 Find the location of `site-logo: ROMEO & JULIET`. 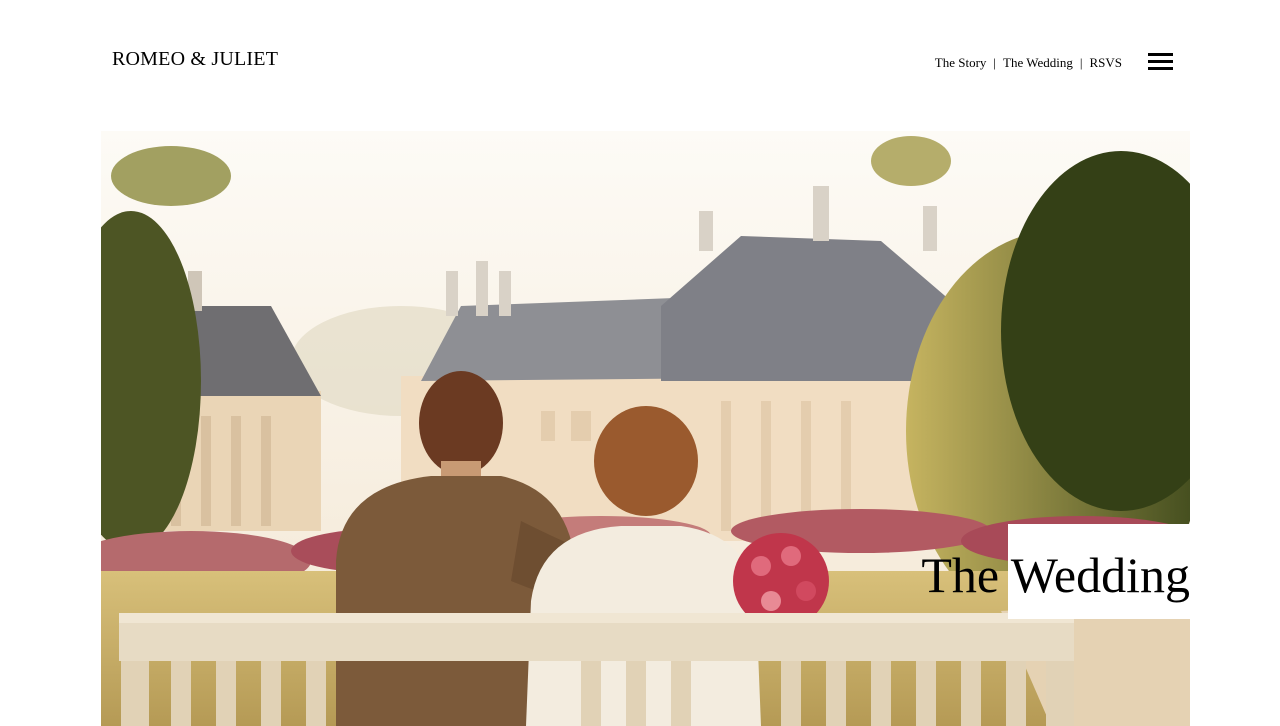

site-logo: ROMEO & JULIET is located at coordinates (195, 59).